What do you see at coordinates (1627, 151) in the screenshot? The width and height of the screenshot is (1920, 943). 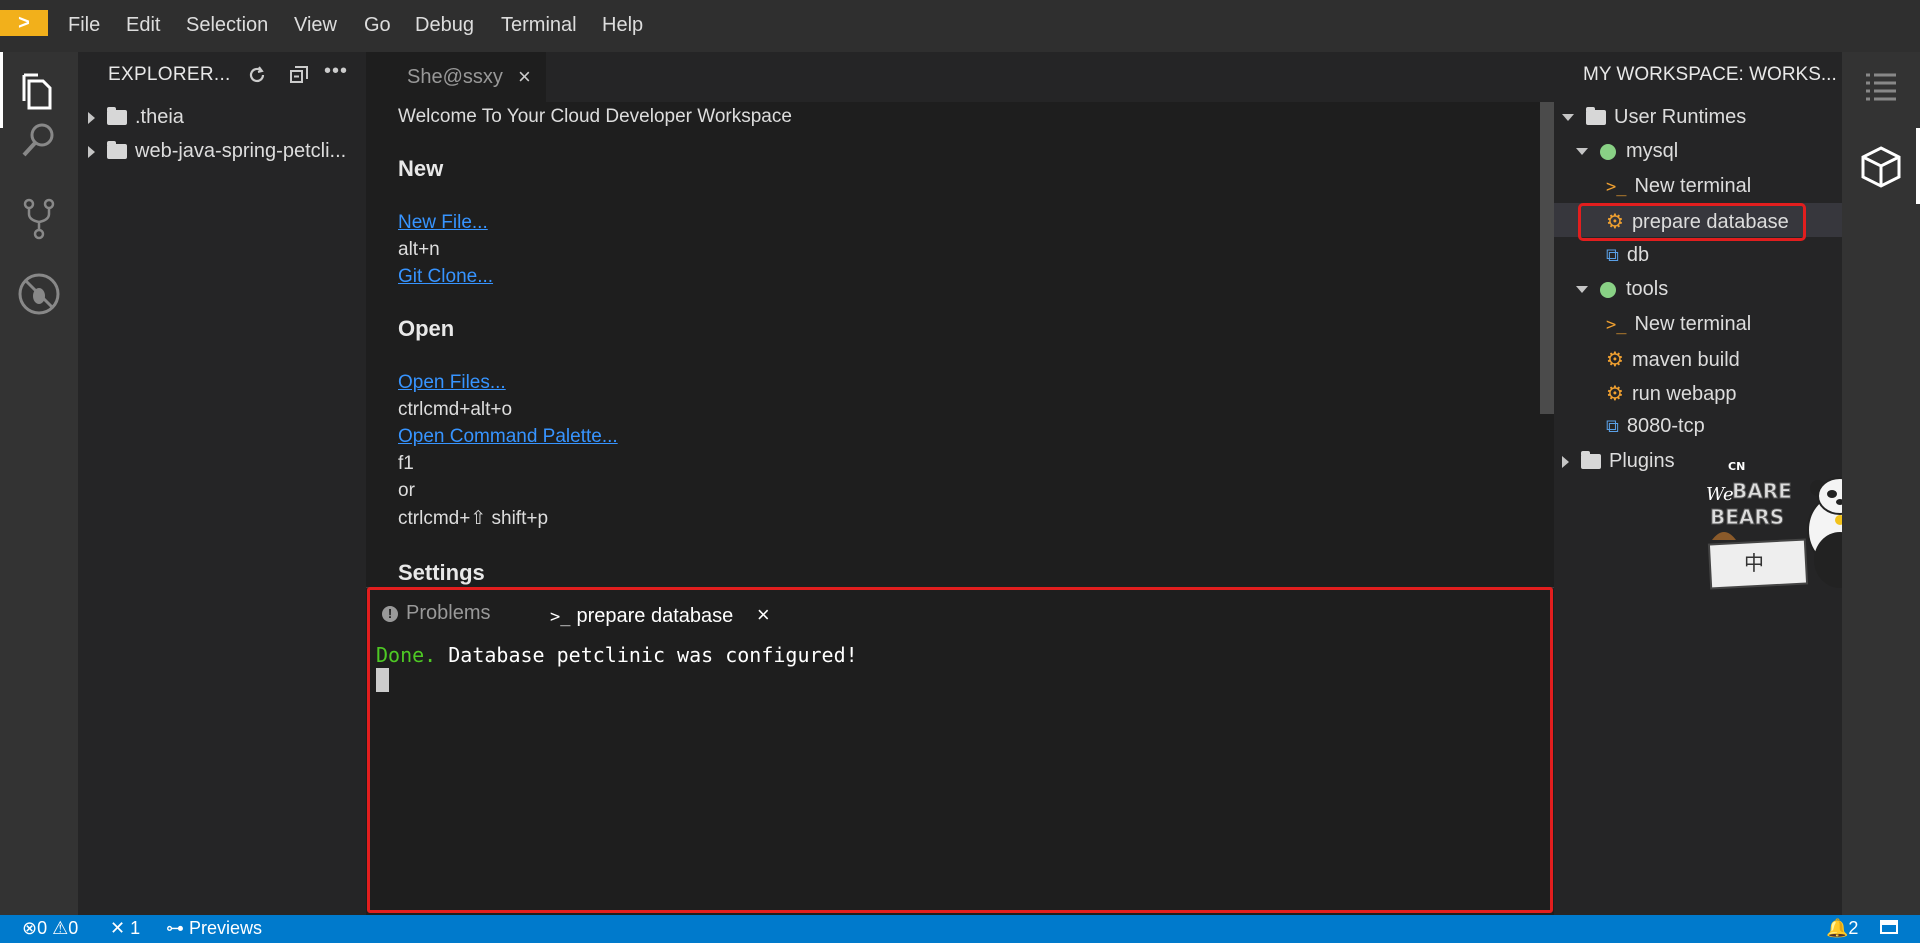 I see `tree-item-mysql: mysql` at bounding box center [1627, 151].